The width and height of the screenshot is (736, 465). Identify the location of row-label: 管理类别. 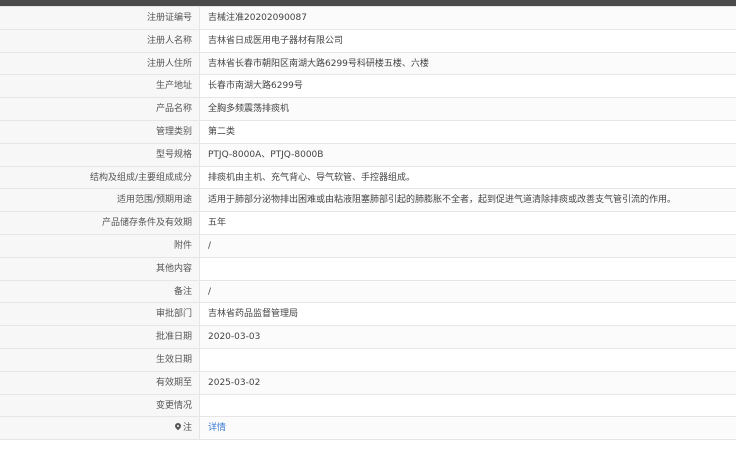
(100, 131).